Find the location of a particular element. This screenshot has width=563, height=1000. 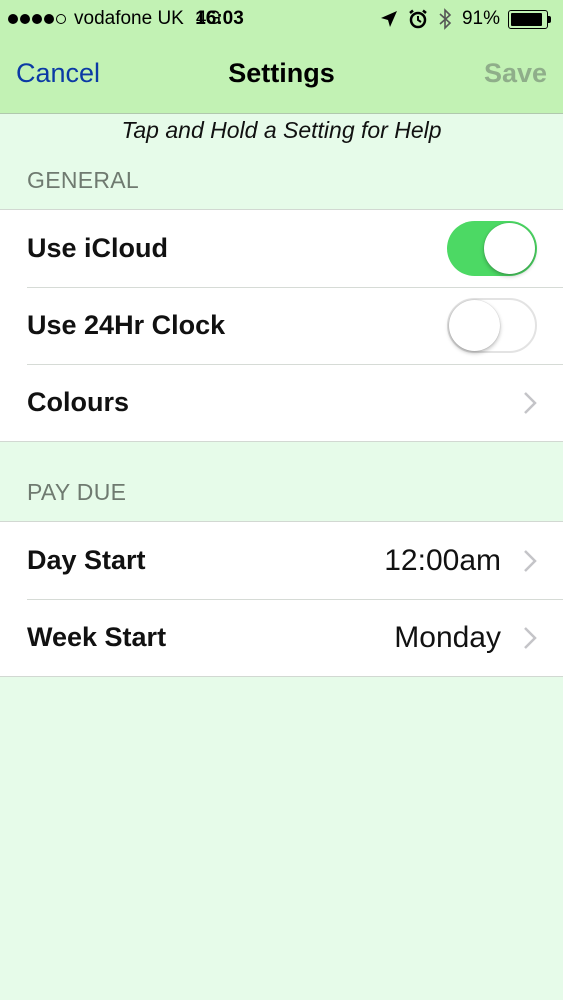

carrier-name: vodafone UK is located at coordinates (129, 18).